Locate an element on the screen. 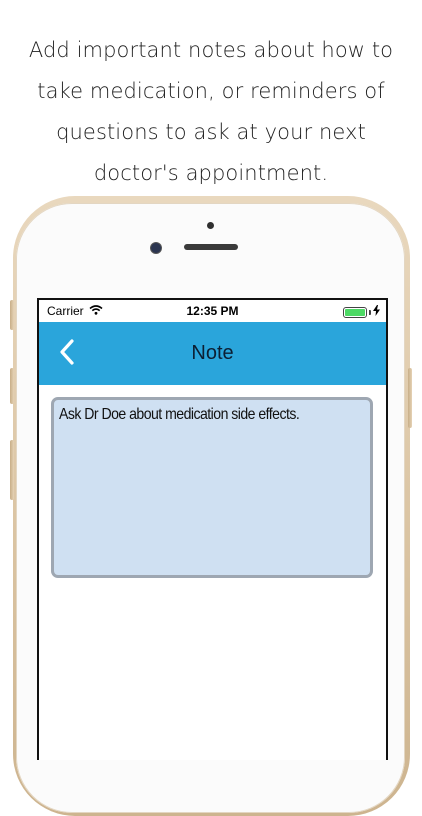 This screenshot has height=816, width=422. navigation-bar: Note is located at coordinates (212, 353).